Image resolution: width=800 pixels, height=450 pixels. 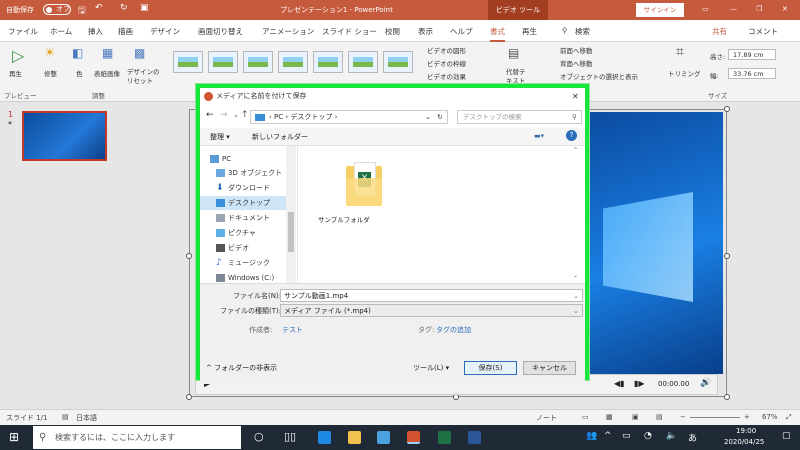 What do you see at coordinates (278, 117) in the screenshot?
I see `breadcrumb-pc: PC` at bounding box center [278, 117].